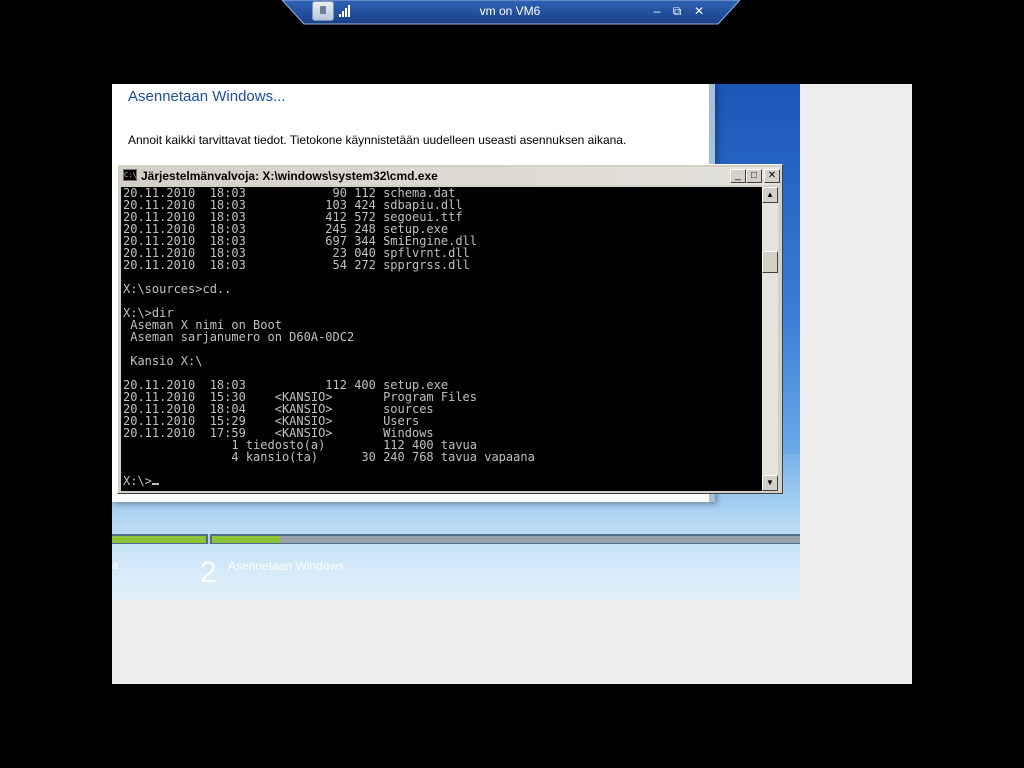 The height and width of the screenshot is (768, 1024). What do you see at coordinates (699, 11) in the screenshot?
I see `session-close-button: ✕` at bounding box center [699, 11].